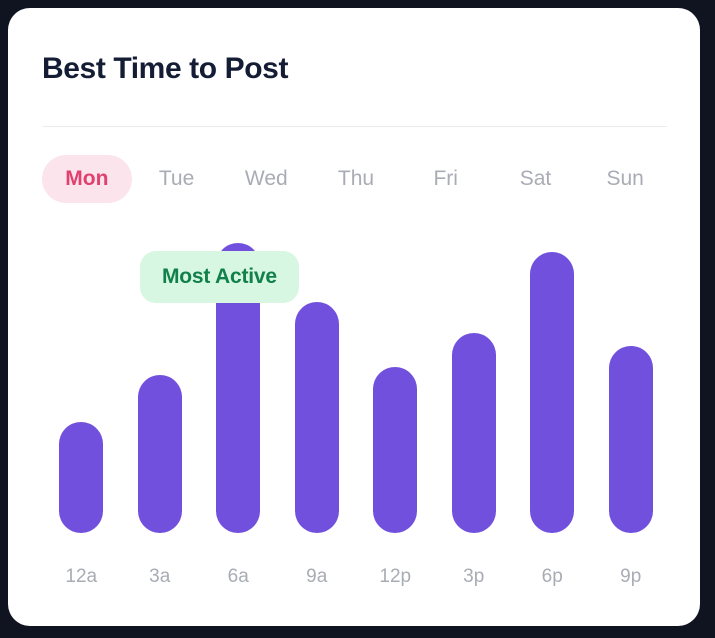  What do you see at coordinates (238, 576) in the screenshot?
I see `x-label-6a: 6a` at bounding box center [238, 576].